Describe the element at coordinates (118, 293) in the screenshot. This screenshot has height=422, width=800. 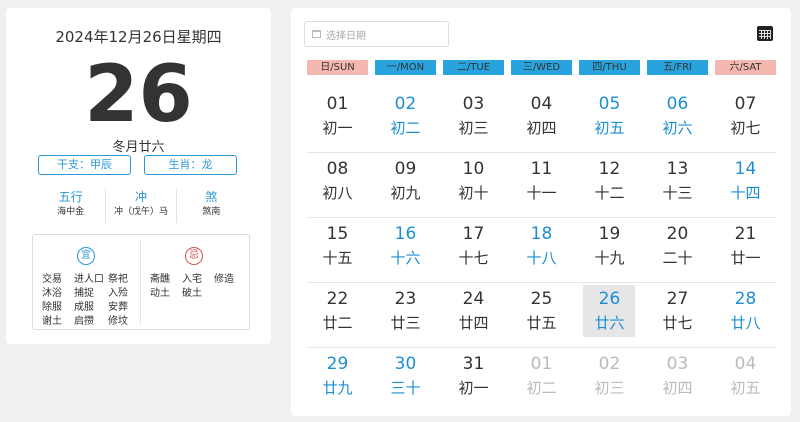
I see `yiji-item: 入殓` at that location.